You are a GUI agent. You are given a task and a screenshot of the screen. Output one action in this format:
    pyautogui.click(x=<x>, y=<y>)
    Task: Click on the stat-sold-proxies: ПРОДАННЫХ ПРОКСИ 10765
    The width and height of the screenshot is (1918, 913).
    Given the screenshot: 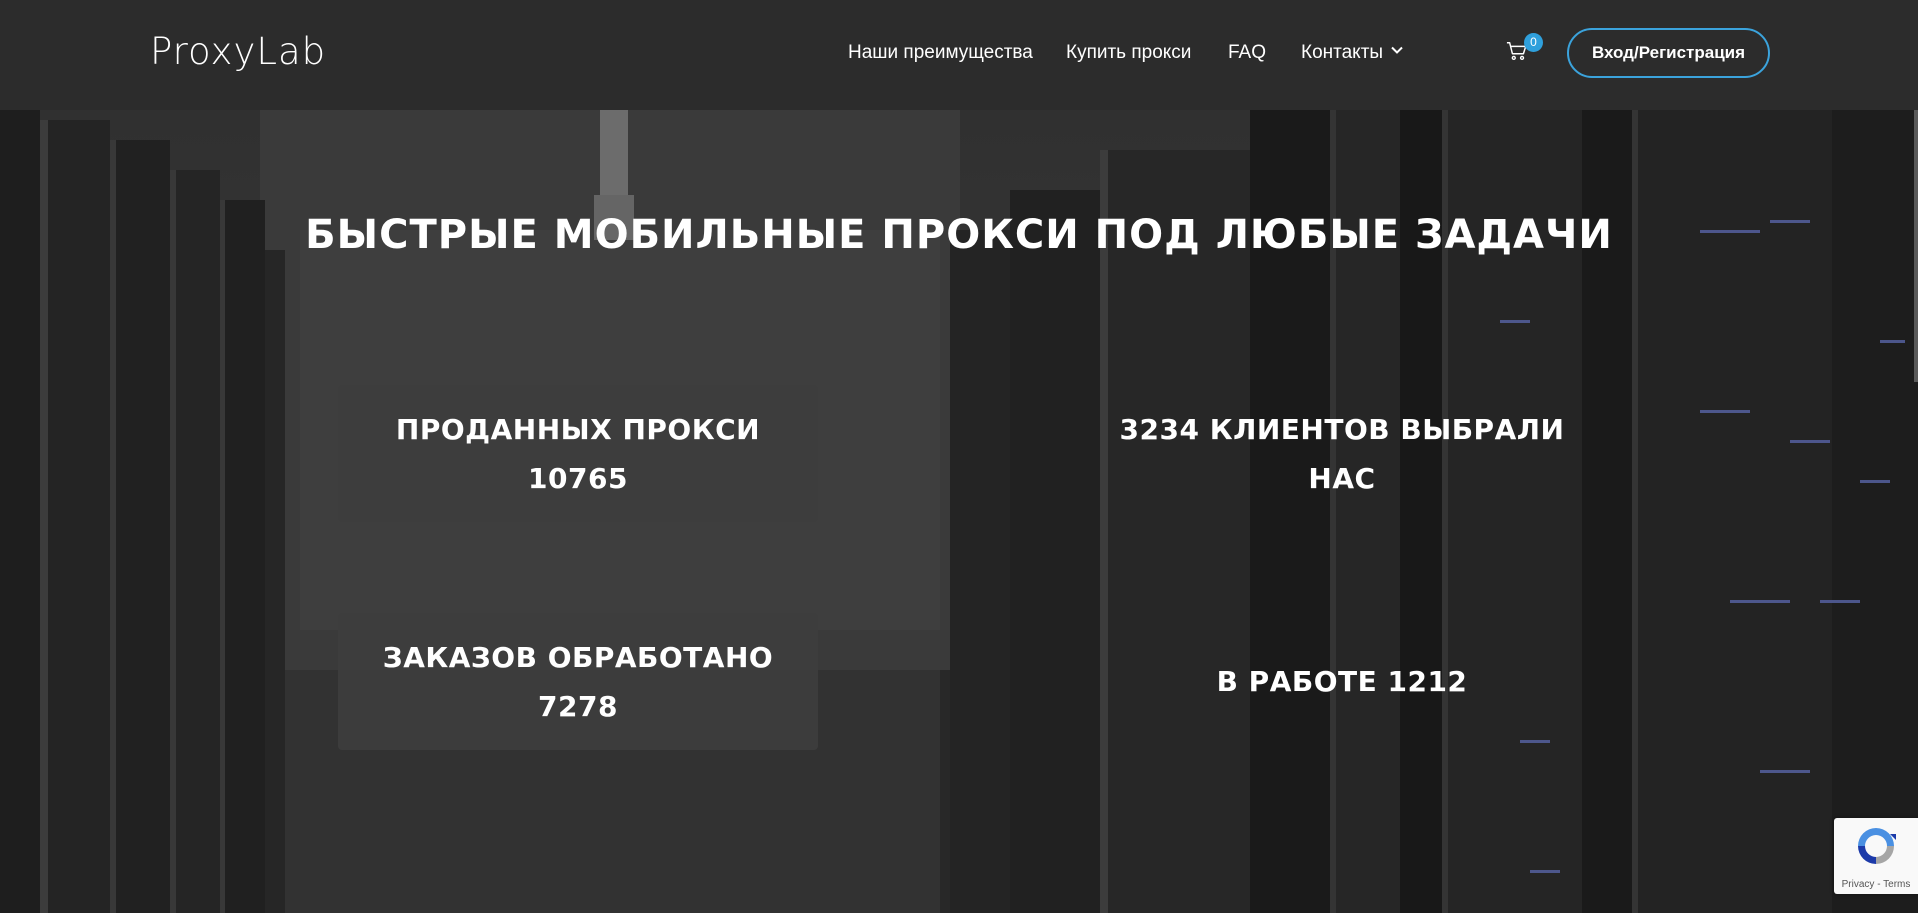 What is the action you would take?
    pyautogui.click(x=578, y=453)
    